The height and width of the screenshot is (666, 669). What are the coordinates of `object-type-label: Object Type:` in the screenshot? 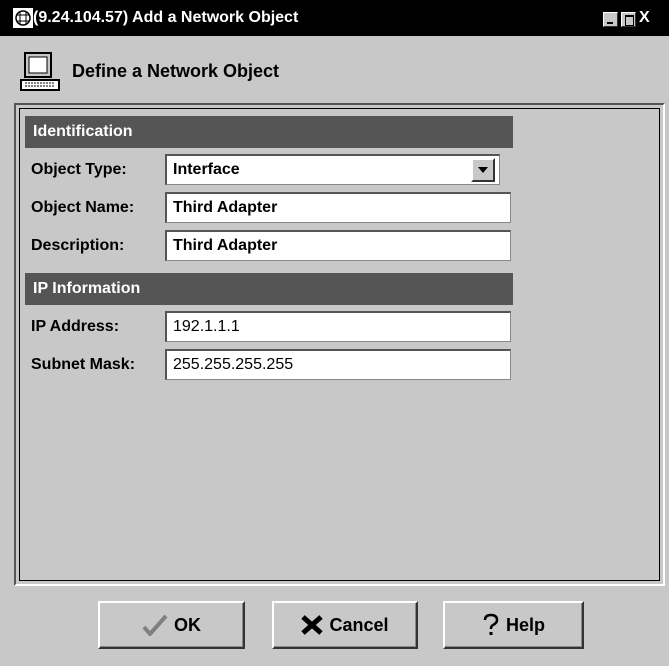 It's located at (79, 169).